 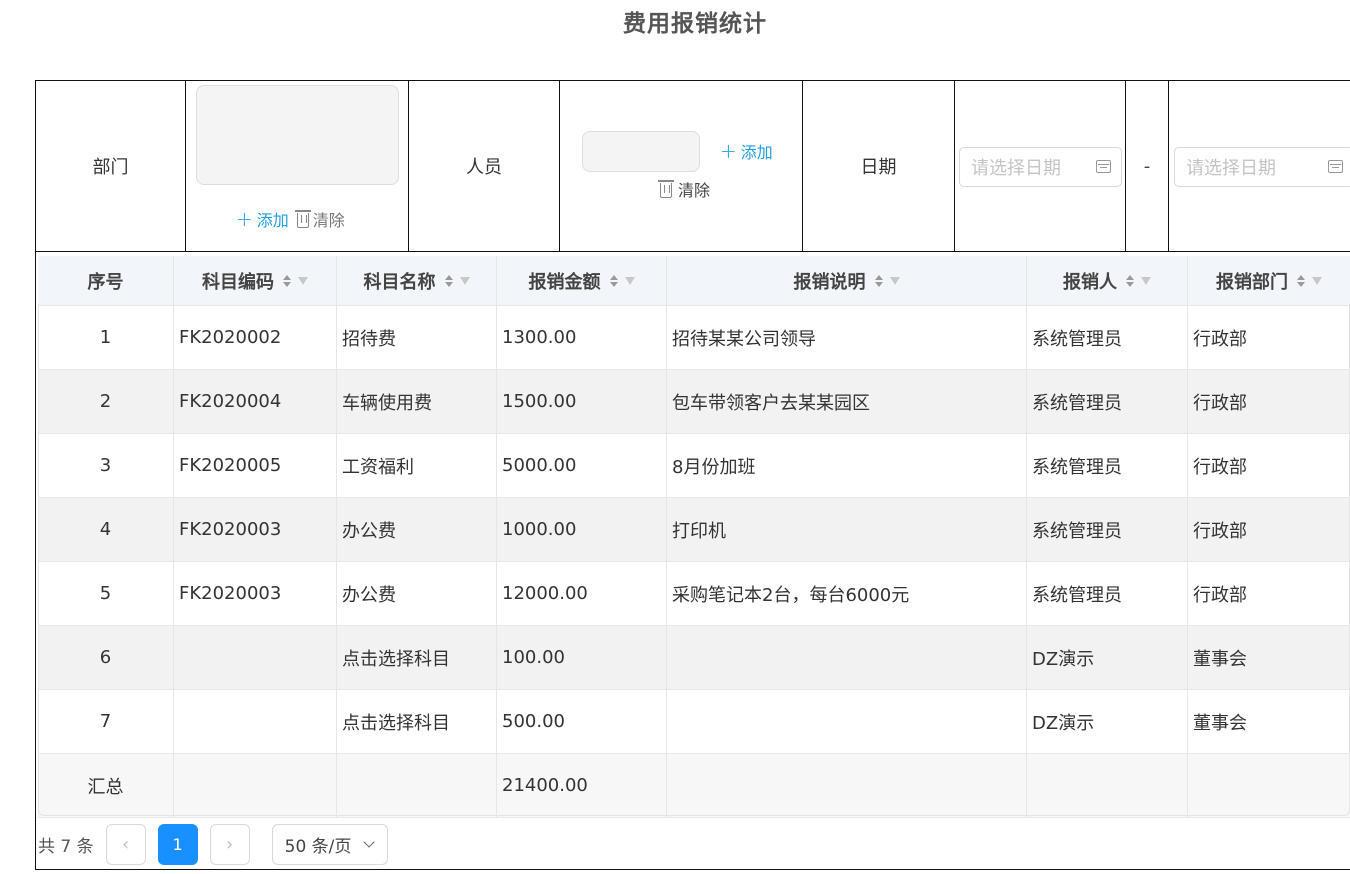 I want to click on col-header-description: 报销说明, so click(x=847, y=280).